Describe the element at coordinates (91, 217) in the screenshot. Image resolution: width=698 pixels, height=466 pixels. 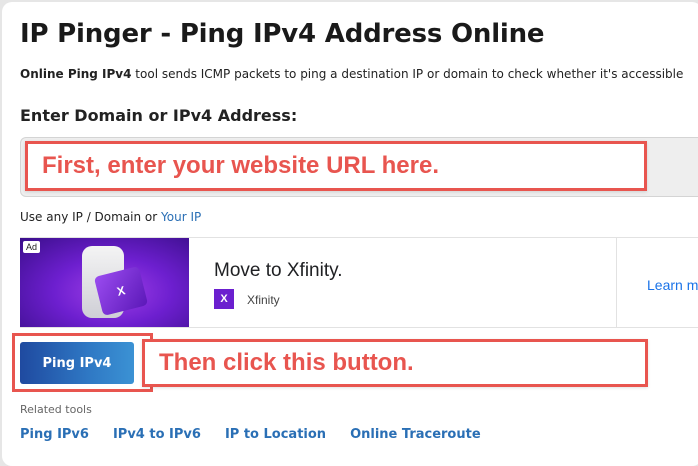
I see `hint-text: Use any IP / Domain or` at that location.